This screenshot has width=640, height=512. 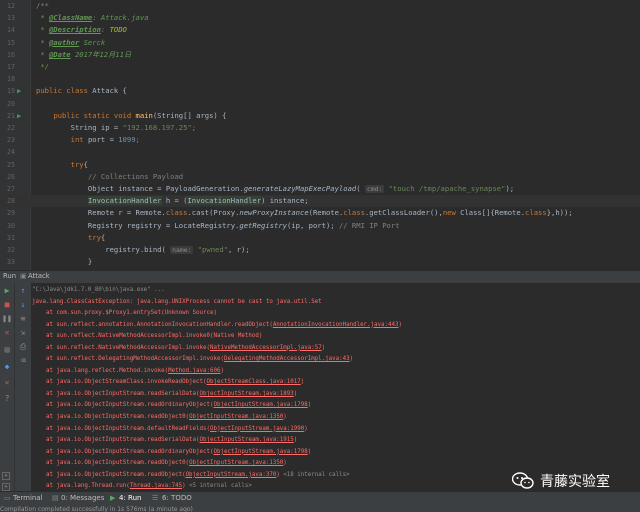 I want to click on messages-icon: ▤, so click(x=55, y=498).